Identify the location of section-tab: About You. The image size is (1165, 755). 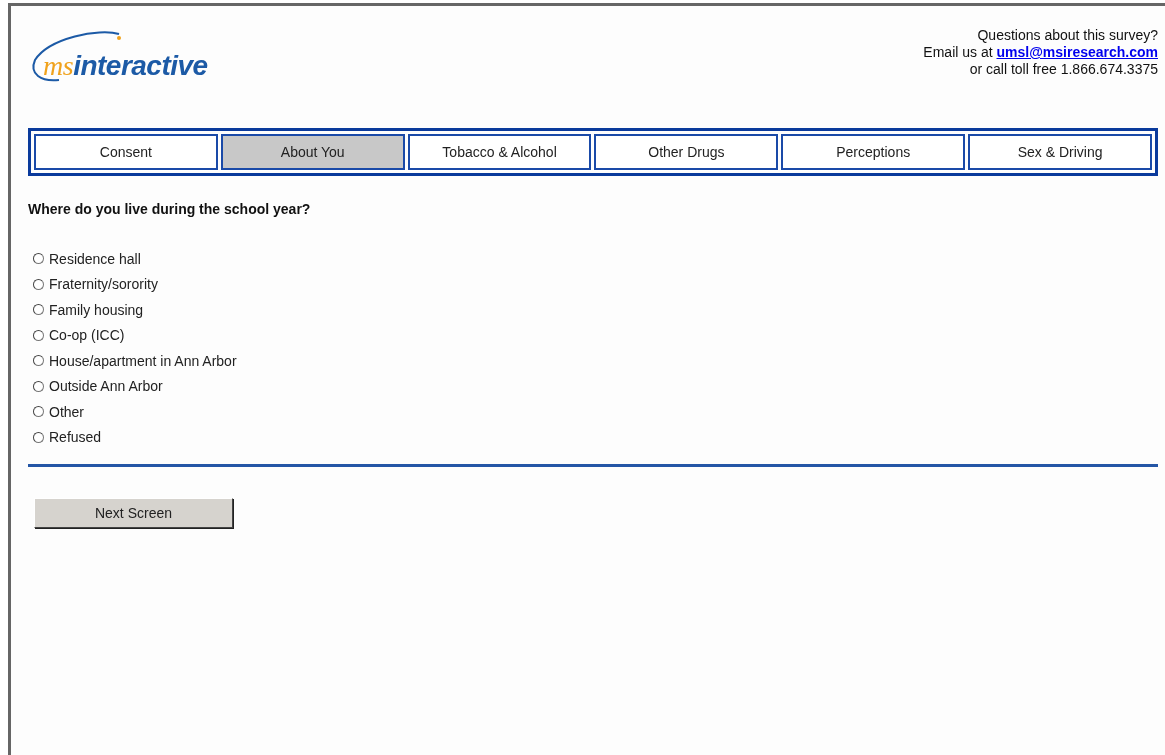
(312, 152).